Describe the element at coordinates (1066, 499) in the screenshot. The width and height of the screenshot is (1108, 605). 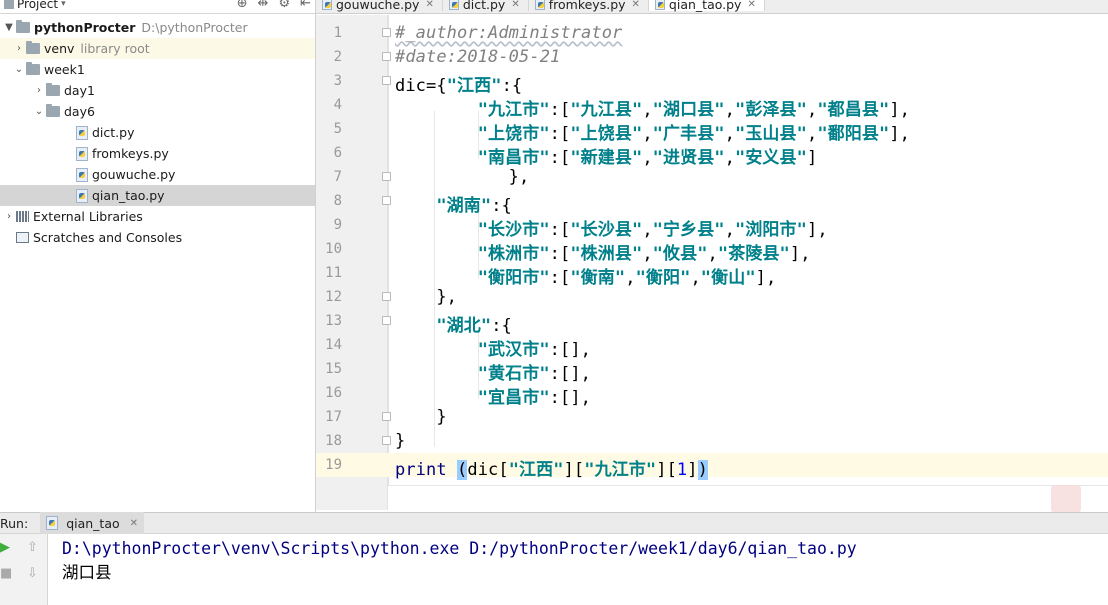
I see `search-icon` at that location.